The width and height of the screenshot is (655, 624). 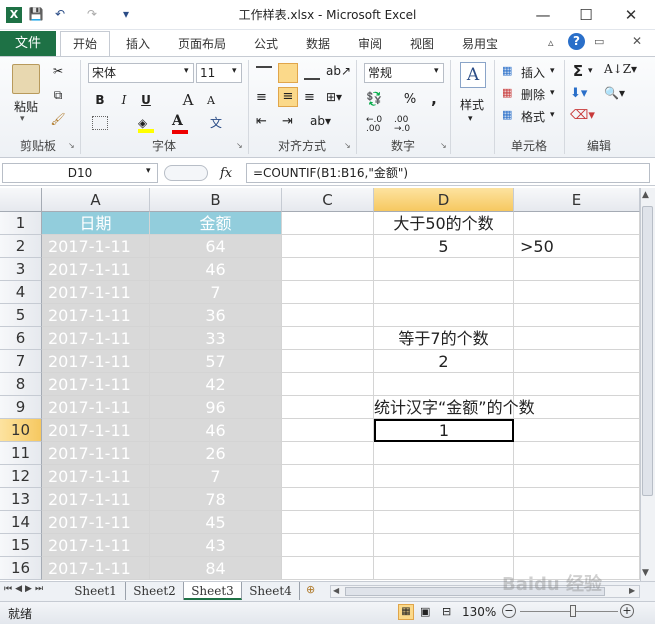 What do you see at coordinates (480, 44) in the screenshot?
I see `tab-yiyongbao: 易用宝` at bounding box center [480, 44].